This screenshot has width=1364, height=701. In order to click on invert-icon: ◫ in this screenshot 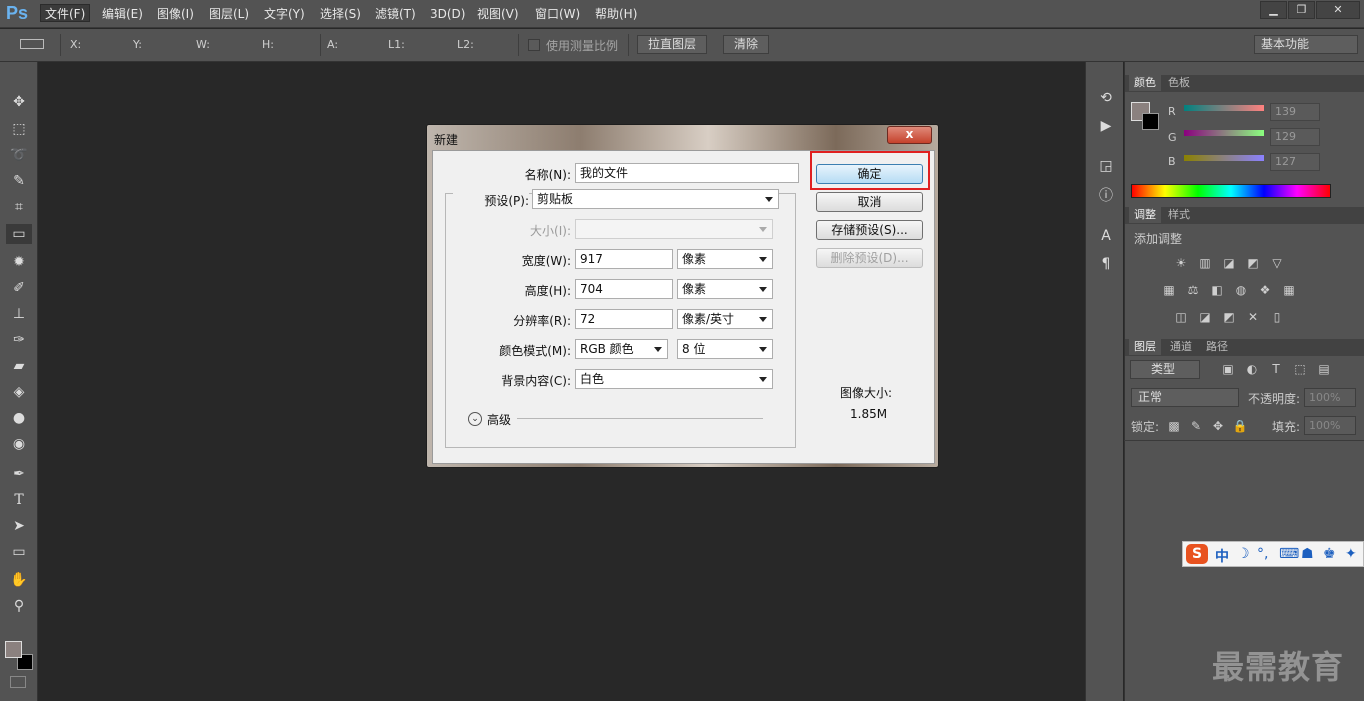, I will do `click(1181, 317)`.